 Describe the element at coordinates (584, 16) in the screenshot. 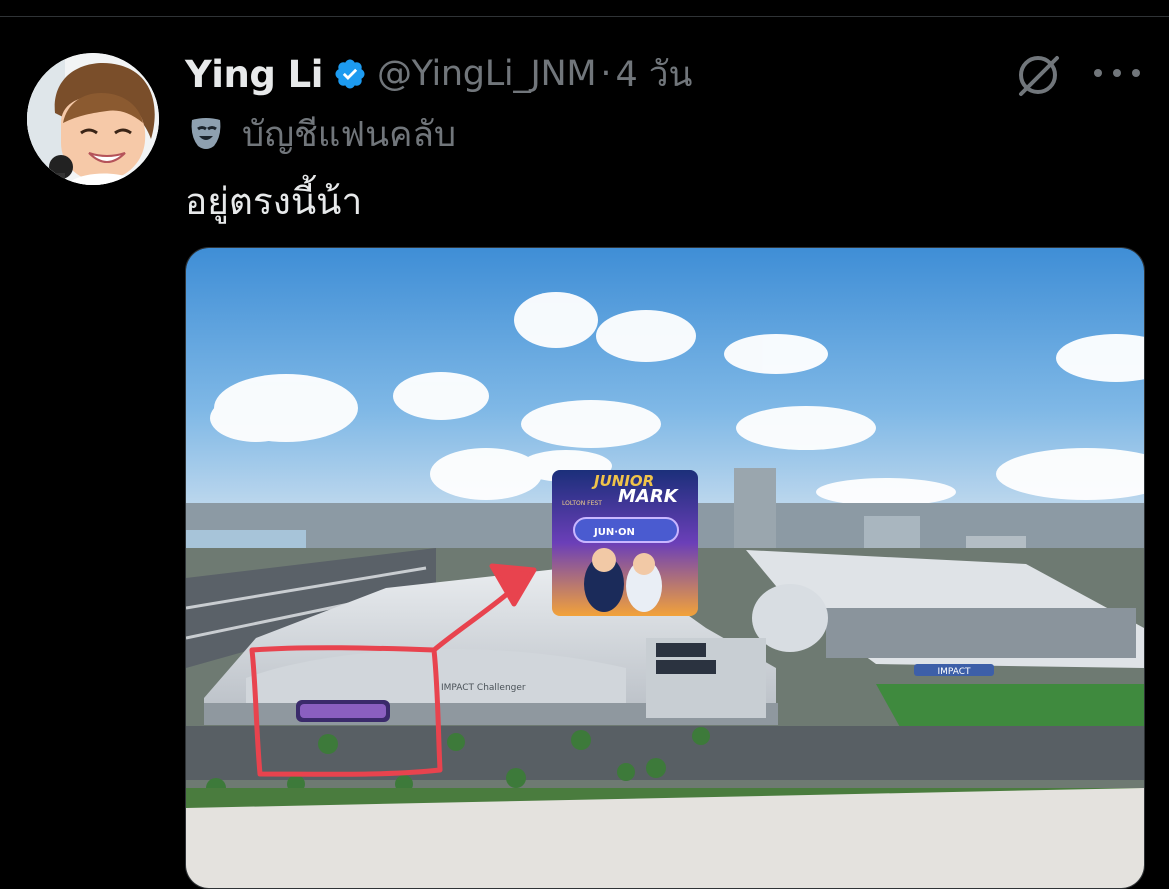

I see `top-divider` at that location.